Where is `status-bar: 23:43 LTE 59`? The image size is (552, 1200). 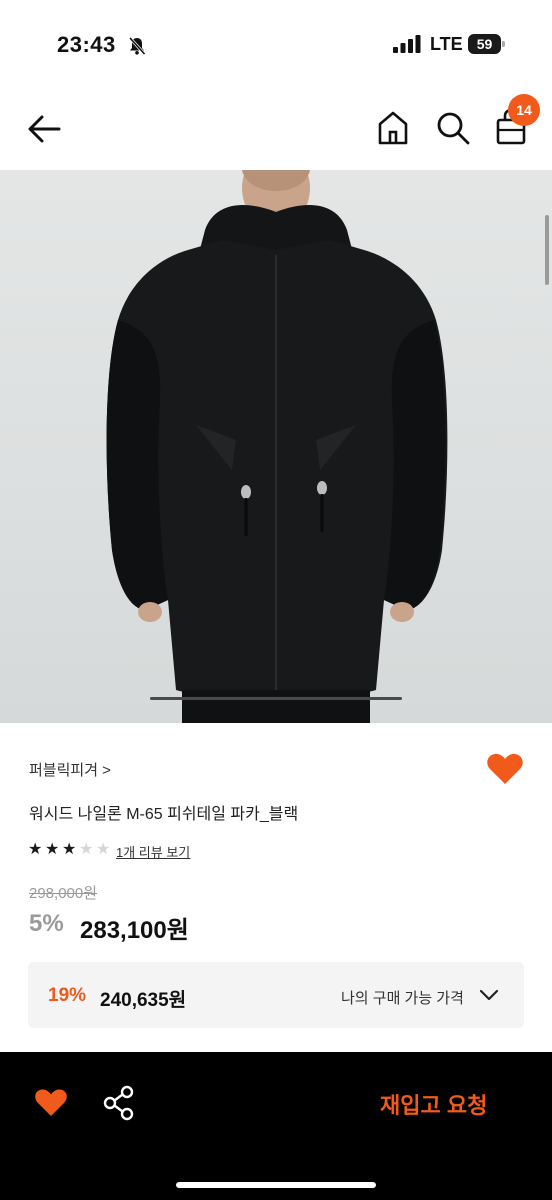
status-bar: 23:43 LTE 59 is located at coordinates (276, 45).